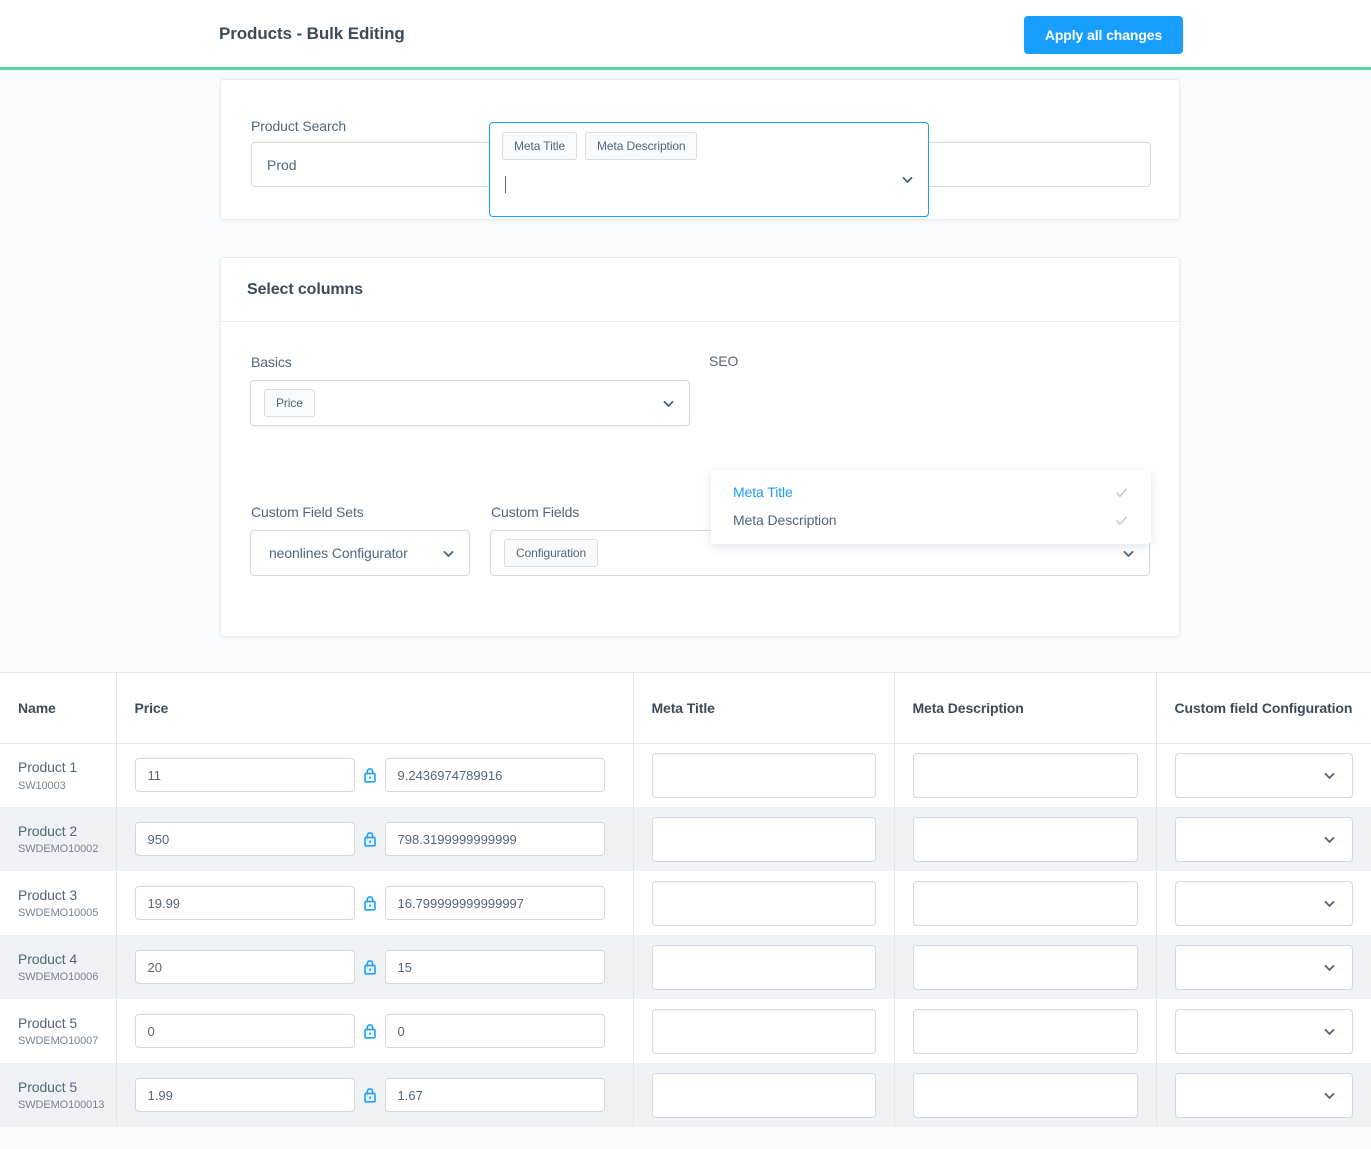 Image resolution: width=1371 pixels, height=1149 pixels. What do you see at coordinates (764, 708) in the screenshot?
I see `column-header-meta-title: Meta Title` at bounding box center [764, 708].